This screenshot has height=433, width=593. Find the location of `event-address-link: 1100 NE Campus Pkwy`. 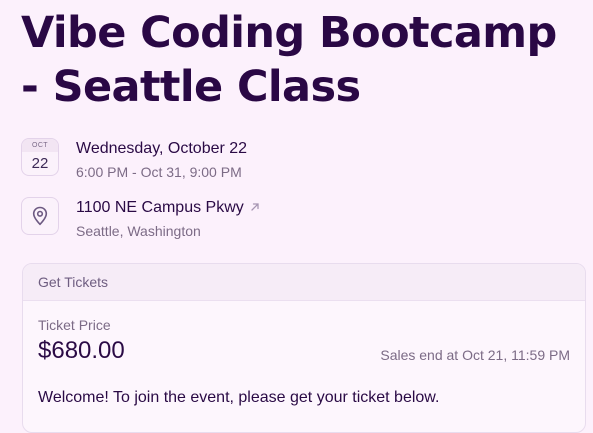

event-address-link: 1100 NE Campus Pkwy is located at coordinates (168, 208).